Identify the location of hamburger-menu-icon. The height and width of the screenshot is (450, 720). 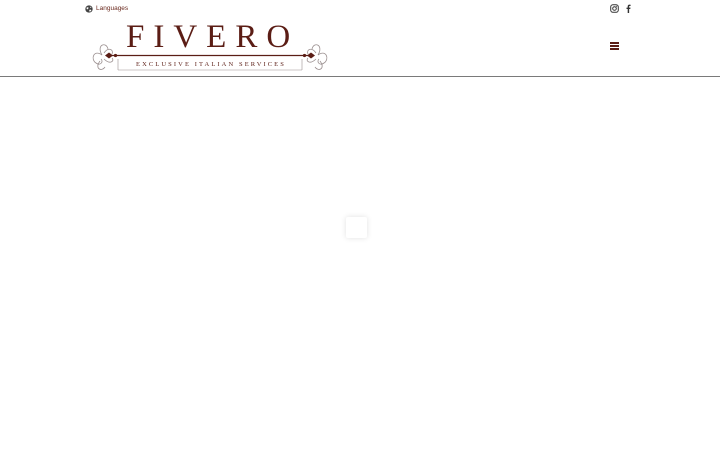
(614, 43).